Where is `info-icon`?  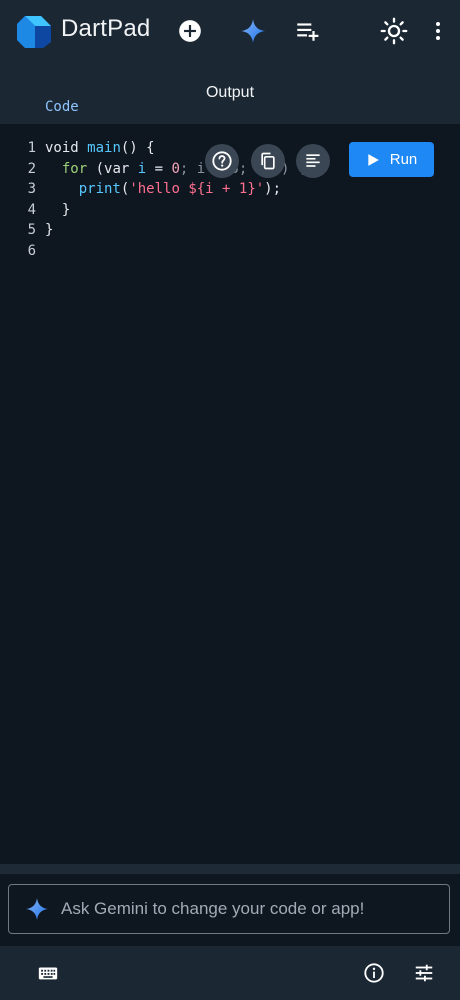 info-icon is located at coordinates (374, 973).